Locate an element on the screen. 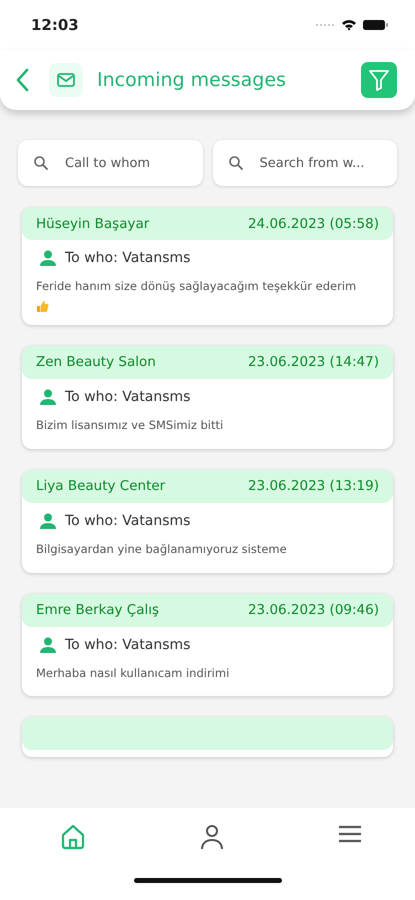 This screenshot has height=900, width=415. envelope-icon is located at coordinates (66, 80).